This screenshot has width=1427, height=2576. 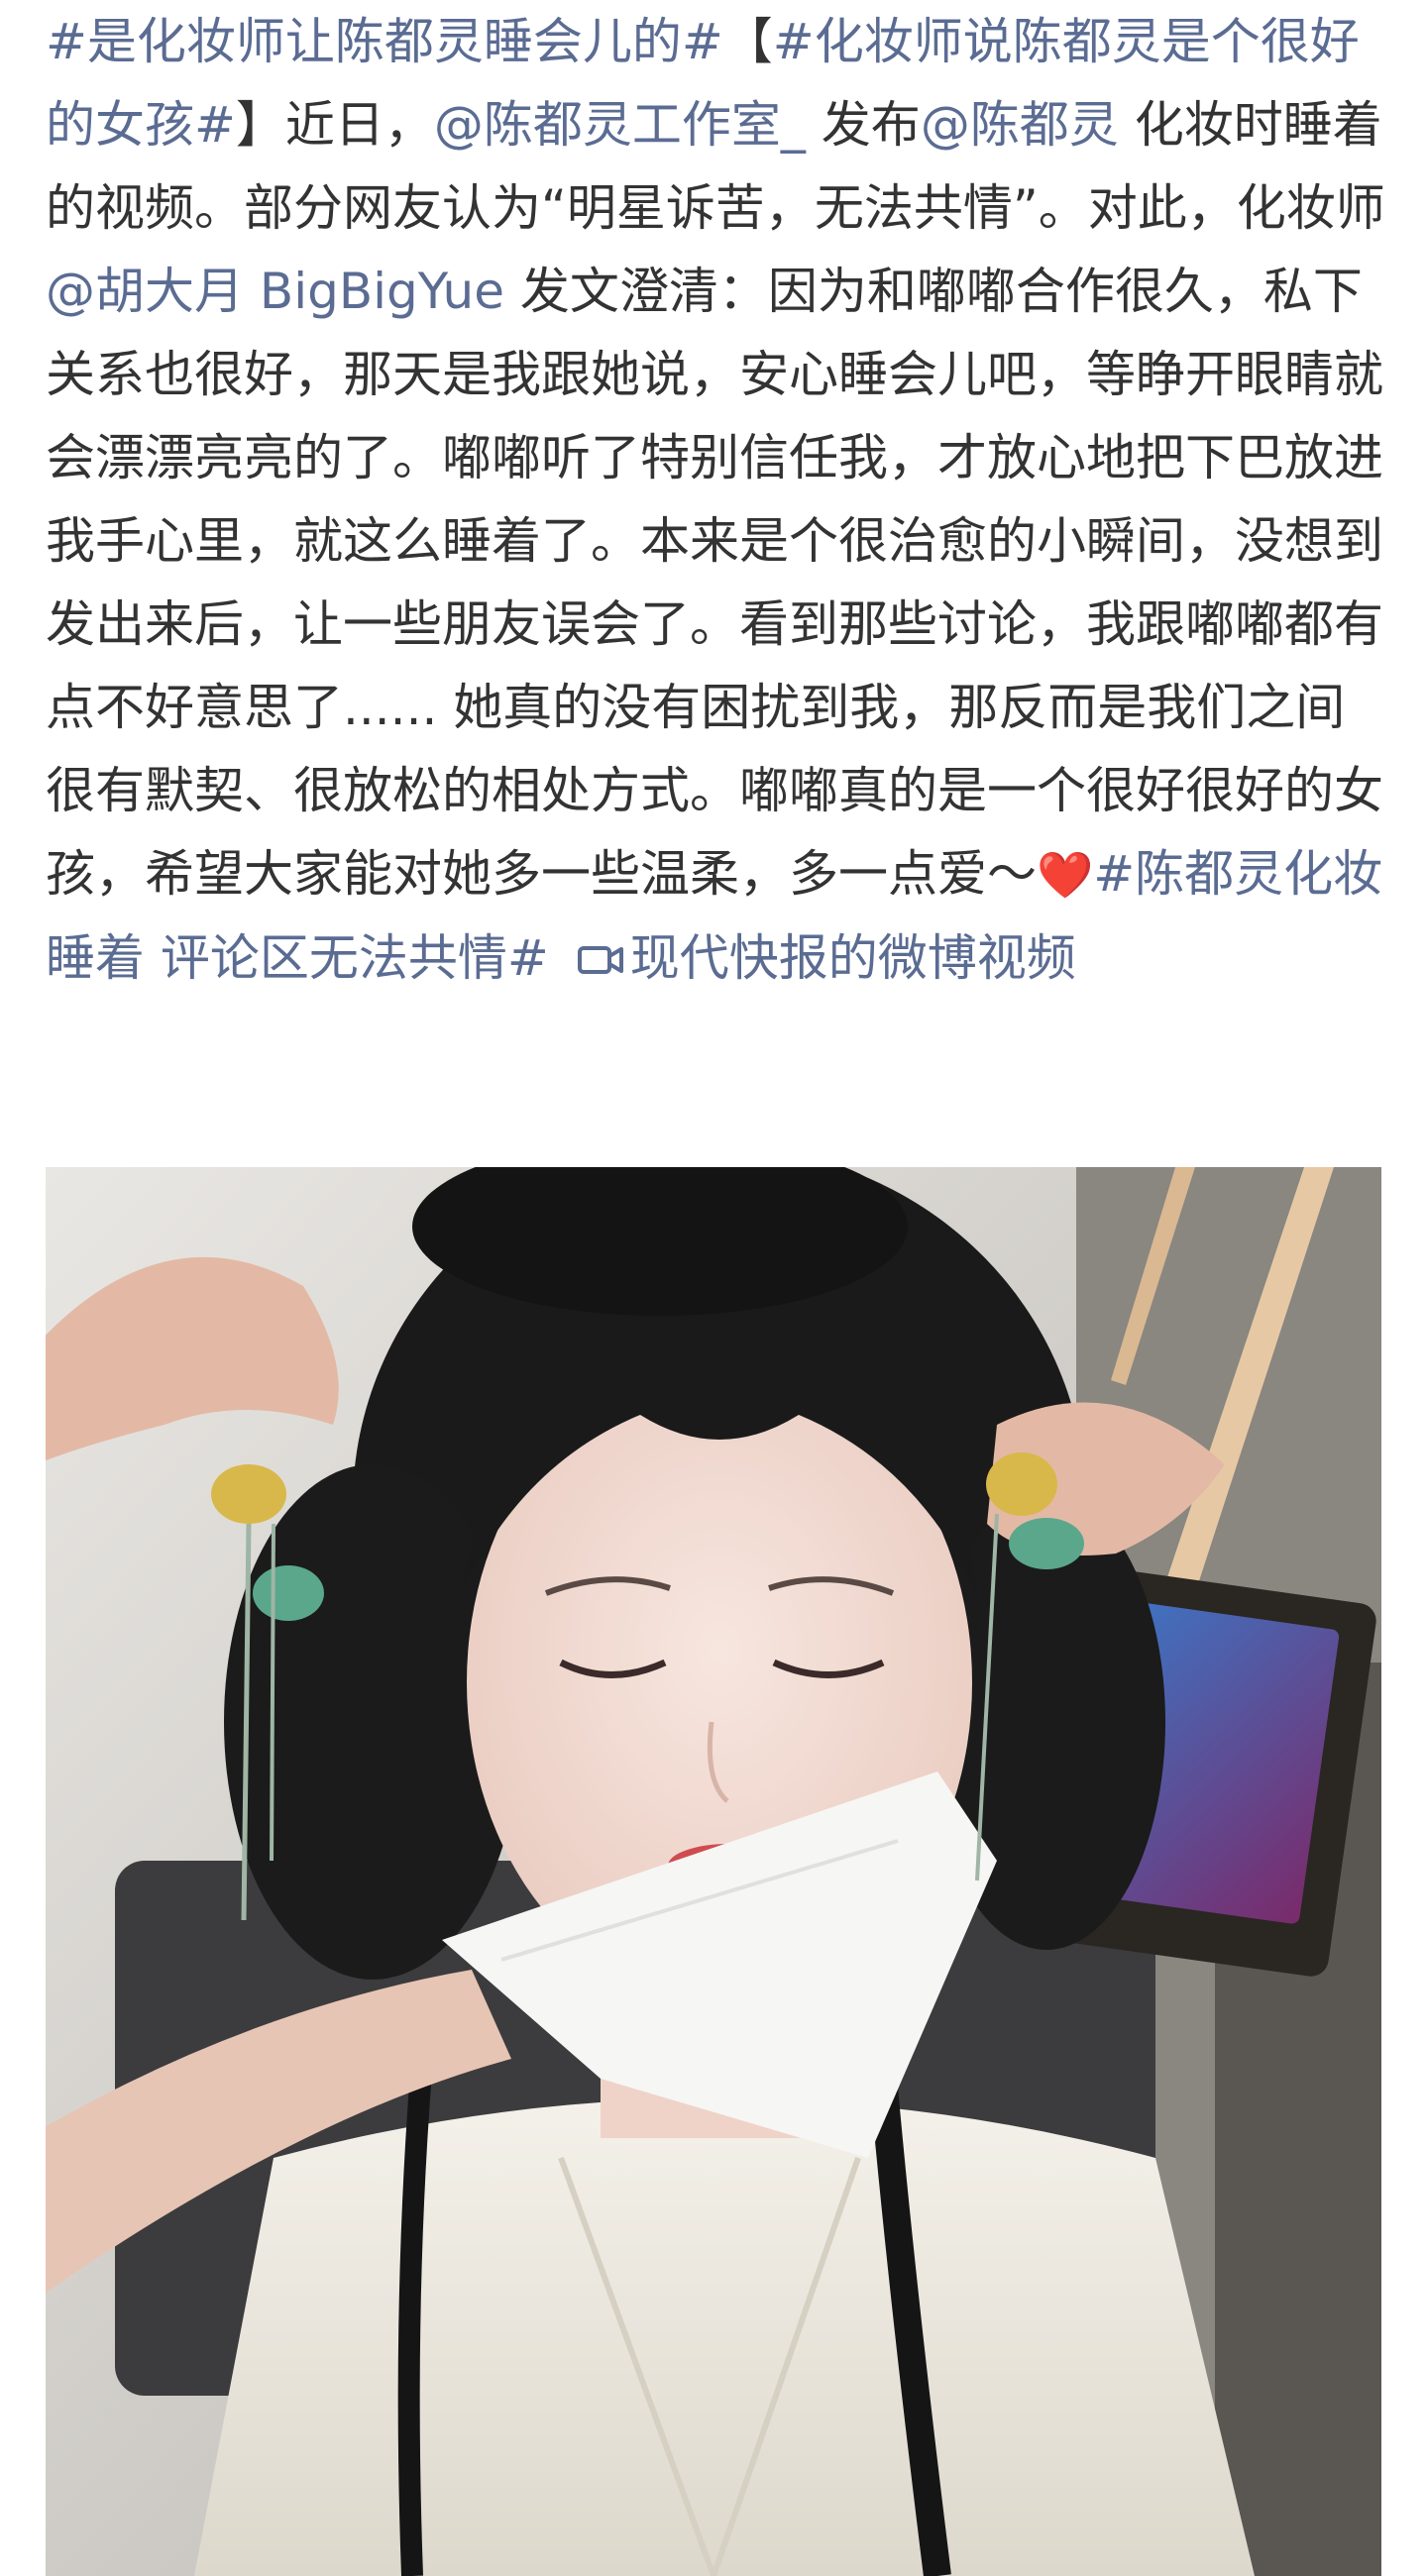 I want to click on mention-chen-duling: @陈都灵, so click(x=1020, y=125).